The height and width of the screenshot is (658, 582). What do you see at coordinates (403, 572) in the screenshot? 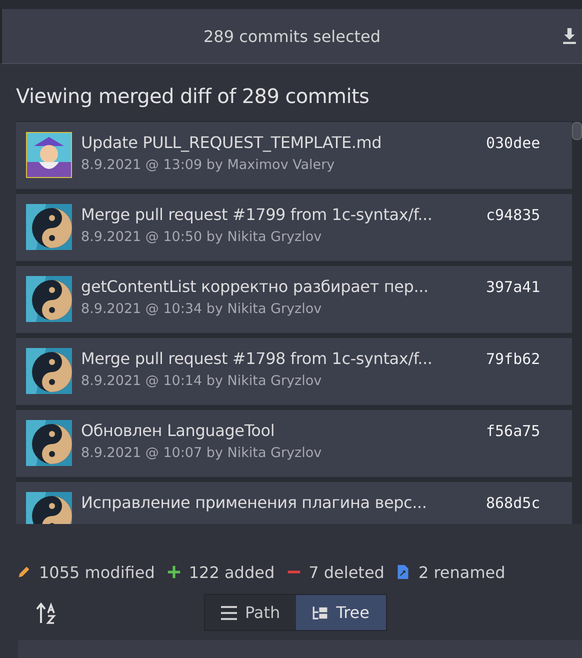
I see `file-icon` at bounding box center [403, 572].